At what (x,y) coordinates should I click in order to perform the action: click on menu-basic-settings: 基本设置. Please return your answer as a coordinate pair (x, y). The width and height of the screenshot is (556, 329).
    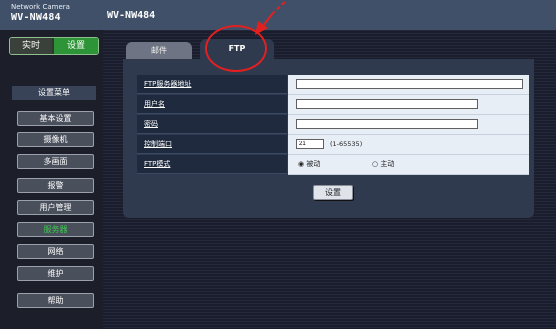
    Looking at the image, I should click on (55, 118).